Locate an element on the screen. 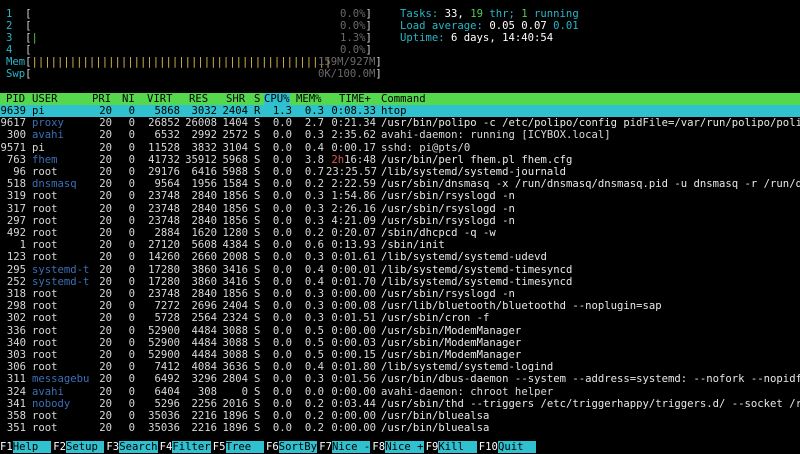 The width and height of the screenshot is (800, 454). fkey-f5-label: Tree is located at coordinates (244, 447).